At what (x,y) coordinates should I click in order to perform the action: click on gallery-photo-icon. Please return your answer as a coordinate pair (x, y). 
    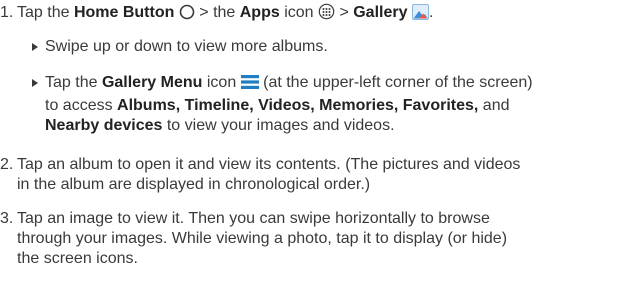
    Looking at the image, I should click on (420, 15).